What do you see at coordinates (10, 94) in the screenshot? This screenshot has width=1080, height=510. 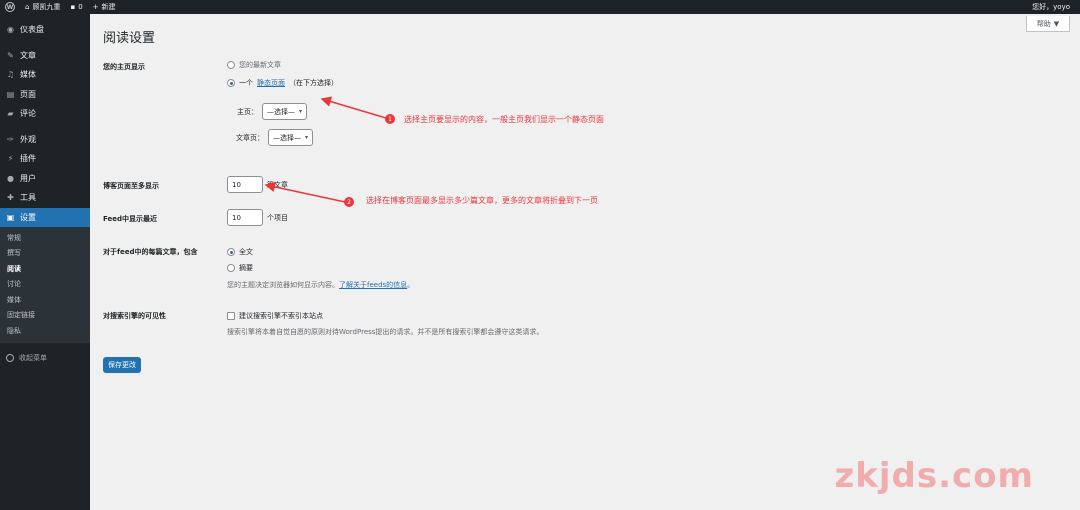 I see `page-icon: ▤` at bounding box center [10, 94].